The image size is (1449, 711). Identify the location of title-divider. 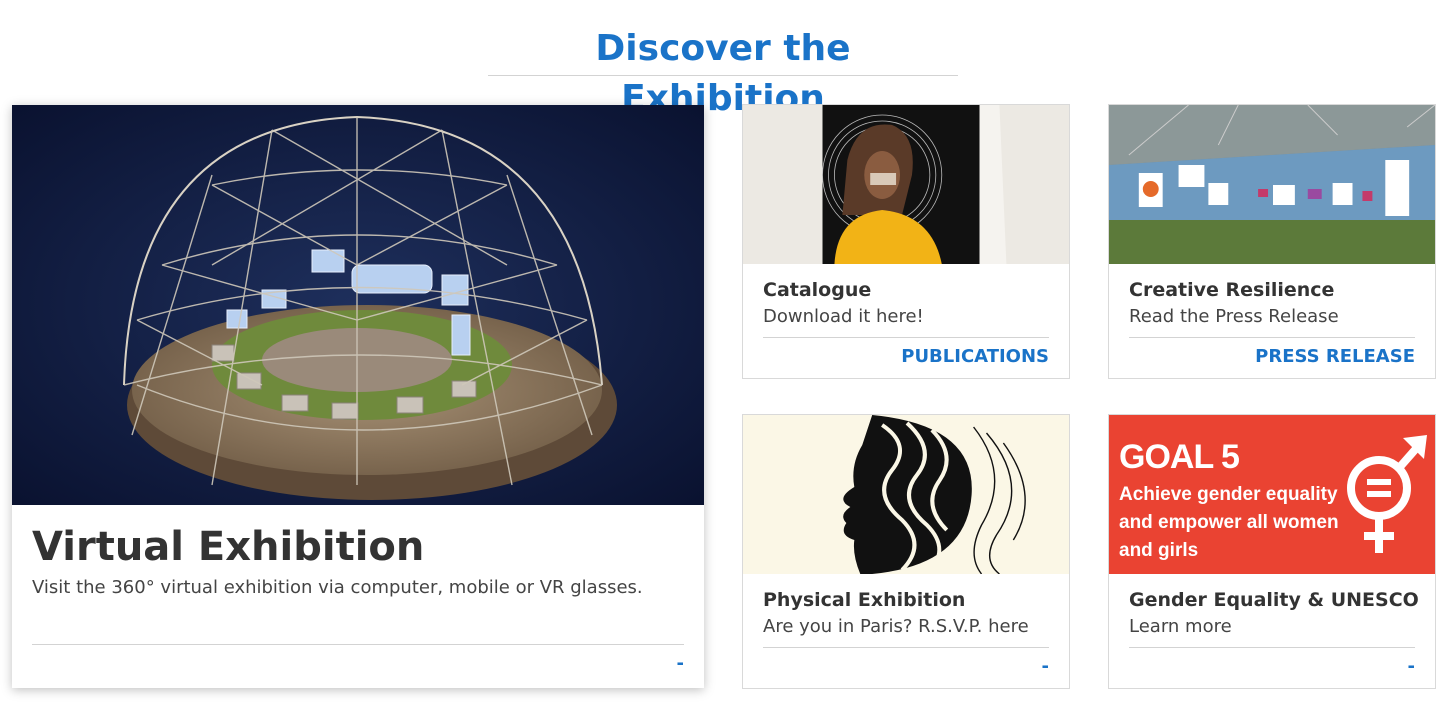
(723, 75).